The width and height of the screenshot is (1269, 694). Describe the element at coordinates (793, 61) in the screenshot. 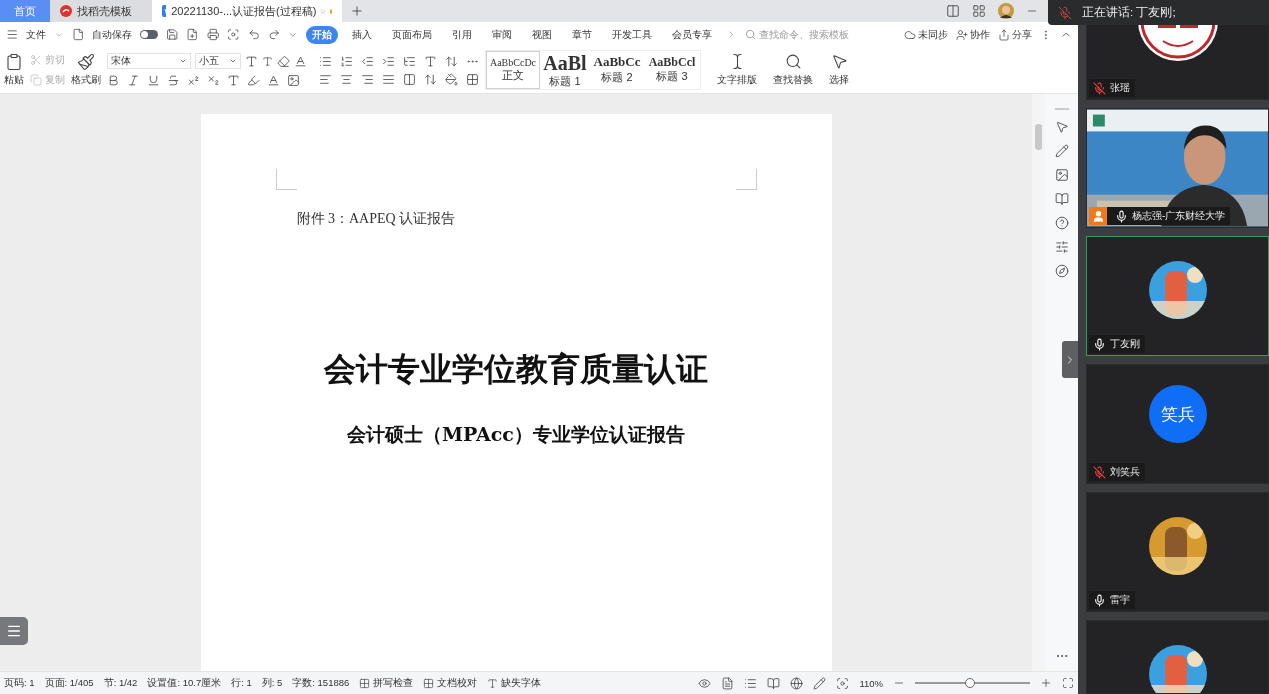

I see `search-icon` at that location.